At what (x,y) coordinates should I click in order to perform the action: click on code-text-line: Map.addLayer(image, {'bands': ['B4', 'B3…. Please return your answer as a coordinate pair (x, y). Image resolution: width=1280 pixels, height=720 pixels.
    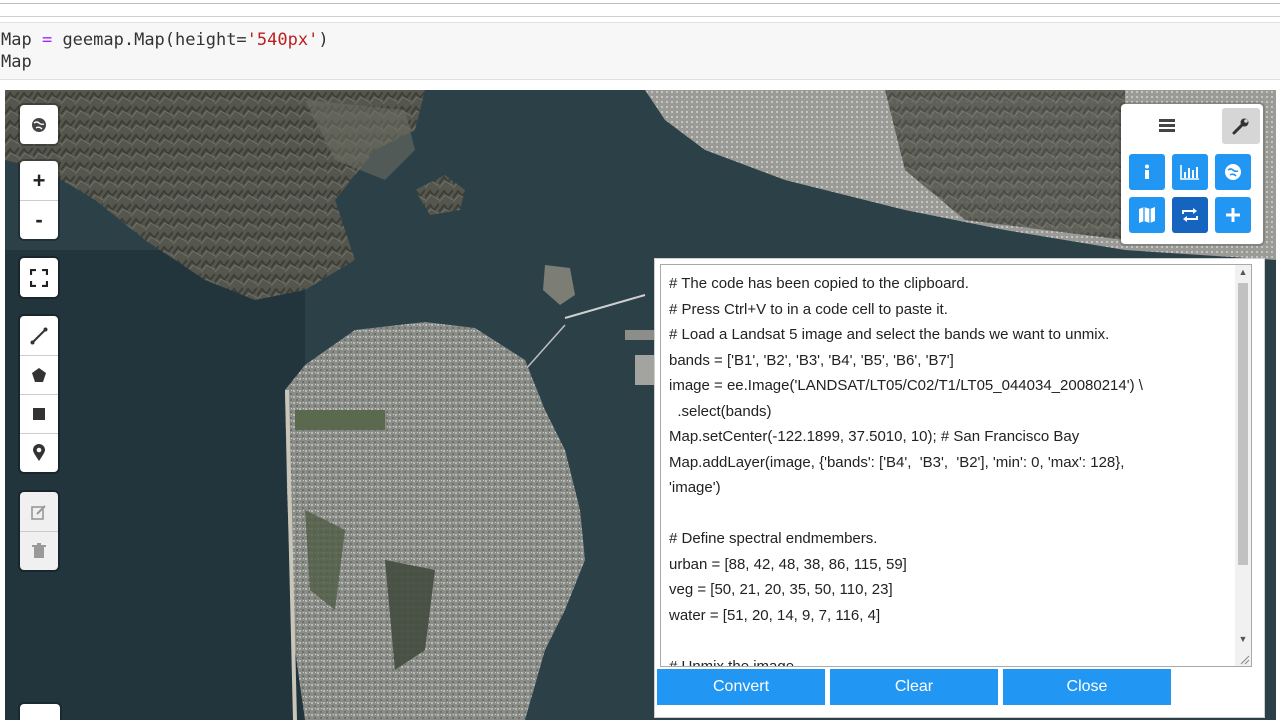
    Looking at the image, I should click on (897, 462).